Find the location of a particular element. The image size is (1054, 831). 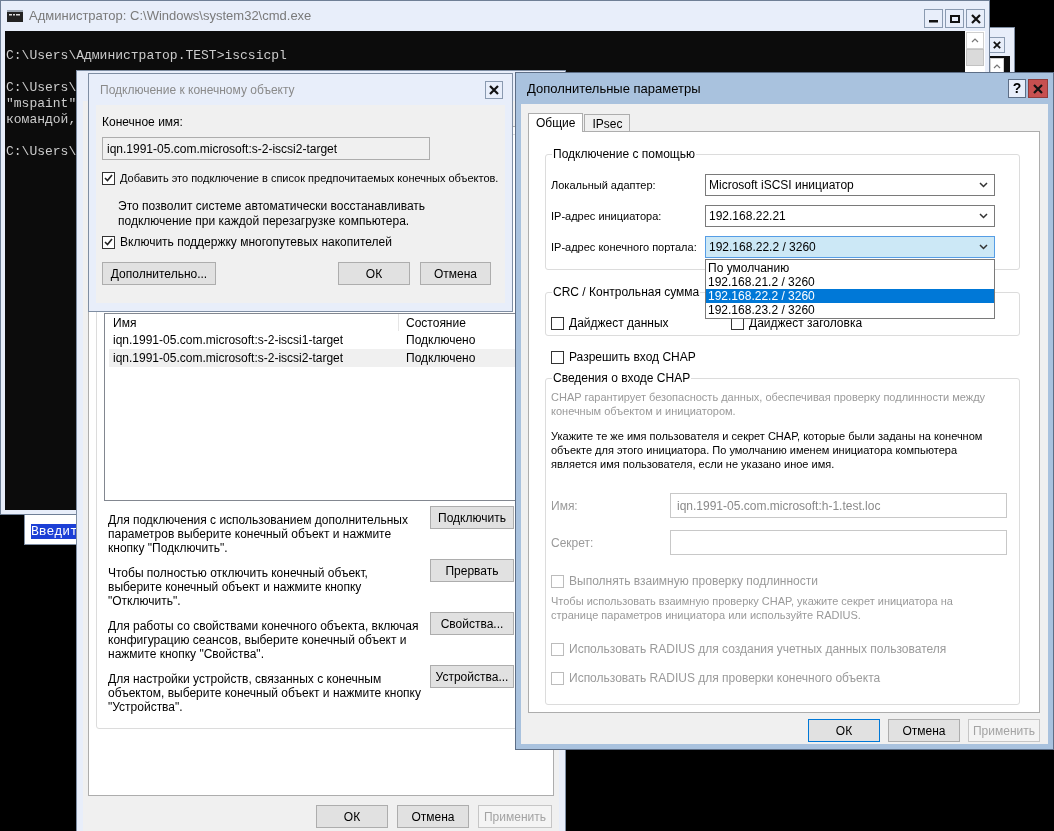

console-line: "mspaint" is located at coordinates (41, 104).